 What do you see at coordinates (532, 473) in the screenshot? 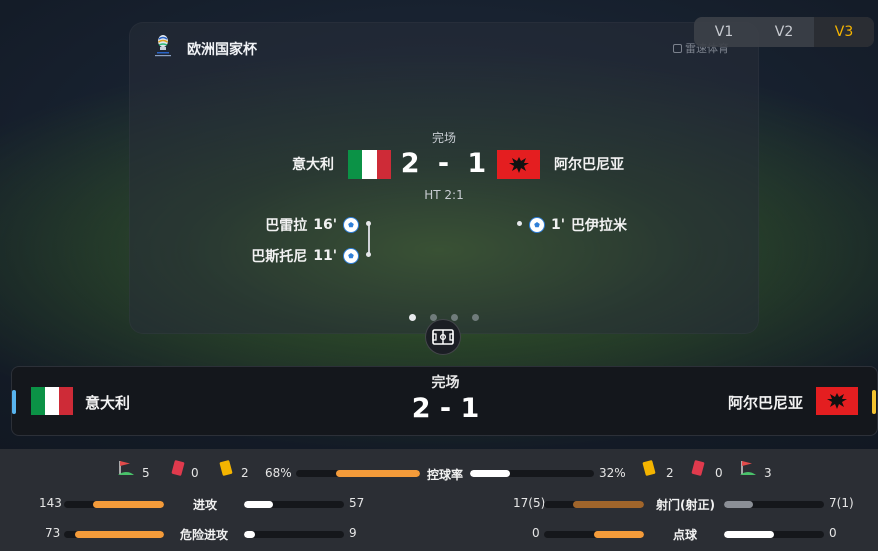
I see `possession-away-bar` at bounding box center [532, 473].